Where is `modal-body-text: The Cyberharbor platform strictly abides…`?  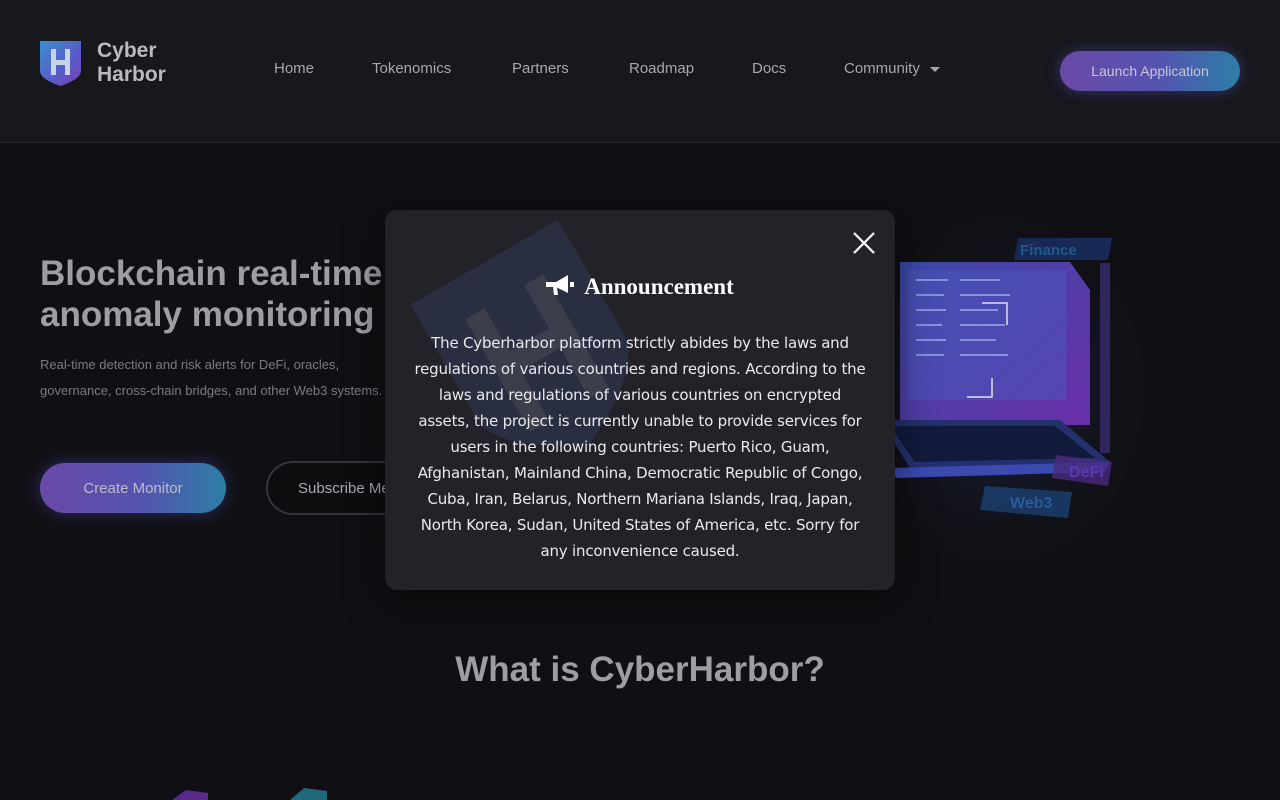
modal-body-text: The Cyberharbor platform strictly abides… is located at coordinates (640, 447).